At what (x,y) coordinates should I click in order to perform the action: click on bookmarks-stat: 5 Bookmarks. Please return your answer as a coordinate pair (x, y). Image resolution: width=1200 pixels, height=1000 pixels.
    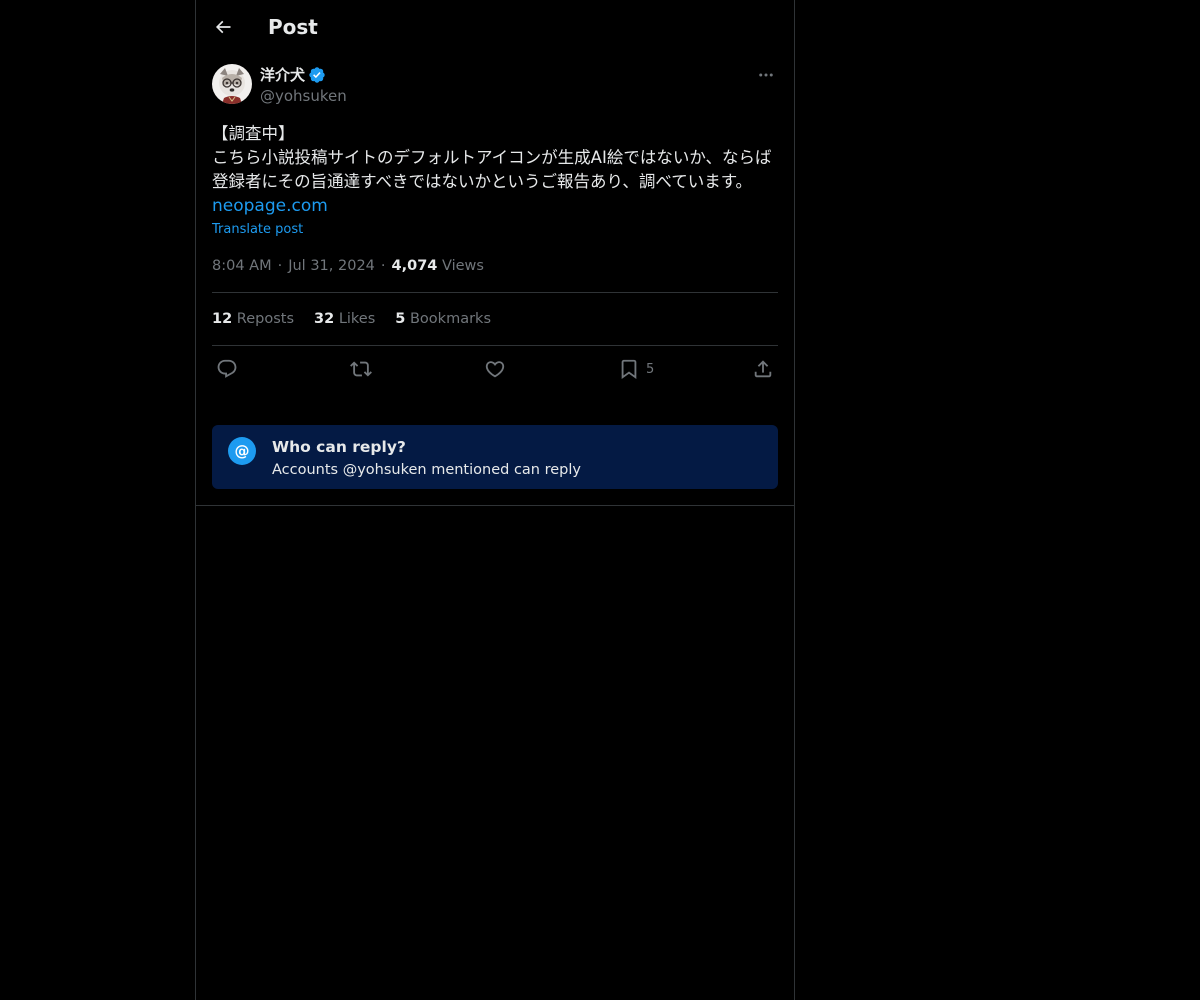
    Looking at the image, I should click on (443, 319).